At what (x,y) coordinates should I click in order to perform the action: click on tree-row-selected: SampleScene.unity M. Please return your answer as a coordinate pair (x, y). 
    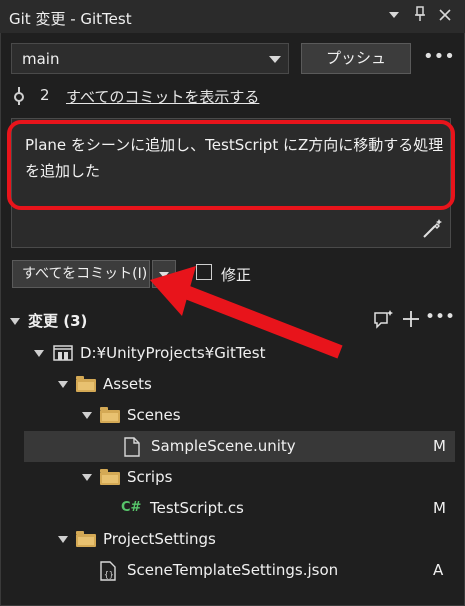
    Looking at the image, I should click on (239, 446).